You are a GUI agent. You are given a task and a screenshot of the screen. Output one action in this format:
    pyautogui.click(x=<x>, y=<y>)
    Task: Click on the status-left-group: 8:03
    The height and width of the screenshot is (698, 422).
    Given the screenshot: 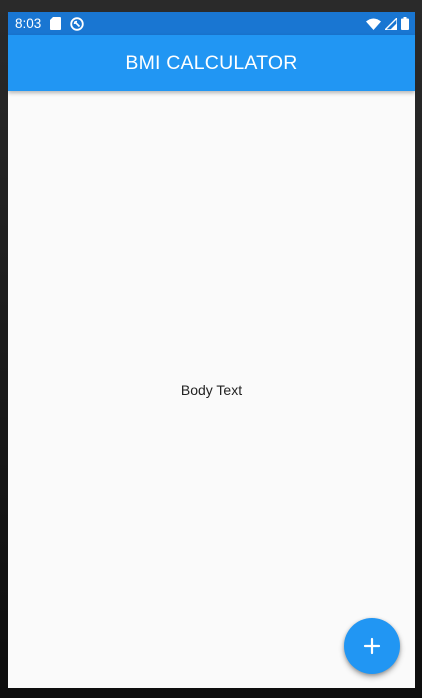 What is the action you would take?
    pyautogui.click(x=49, y=23)
    